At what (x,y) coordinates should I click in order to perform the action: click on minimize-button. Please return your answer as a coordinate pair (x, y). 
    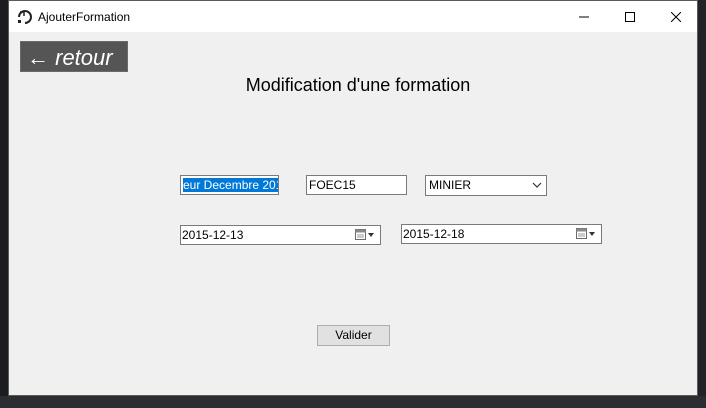
    Looking at the image, I should click on (584, 16).